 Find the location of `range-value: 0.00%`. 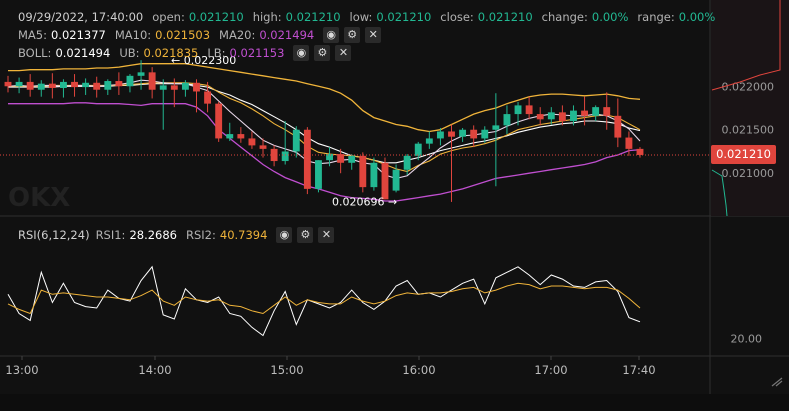

range-value: 0.00% is located at coordinates (697, 17).